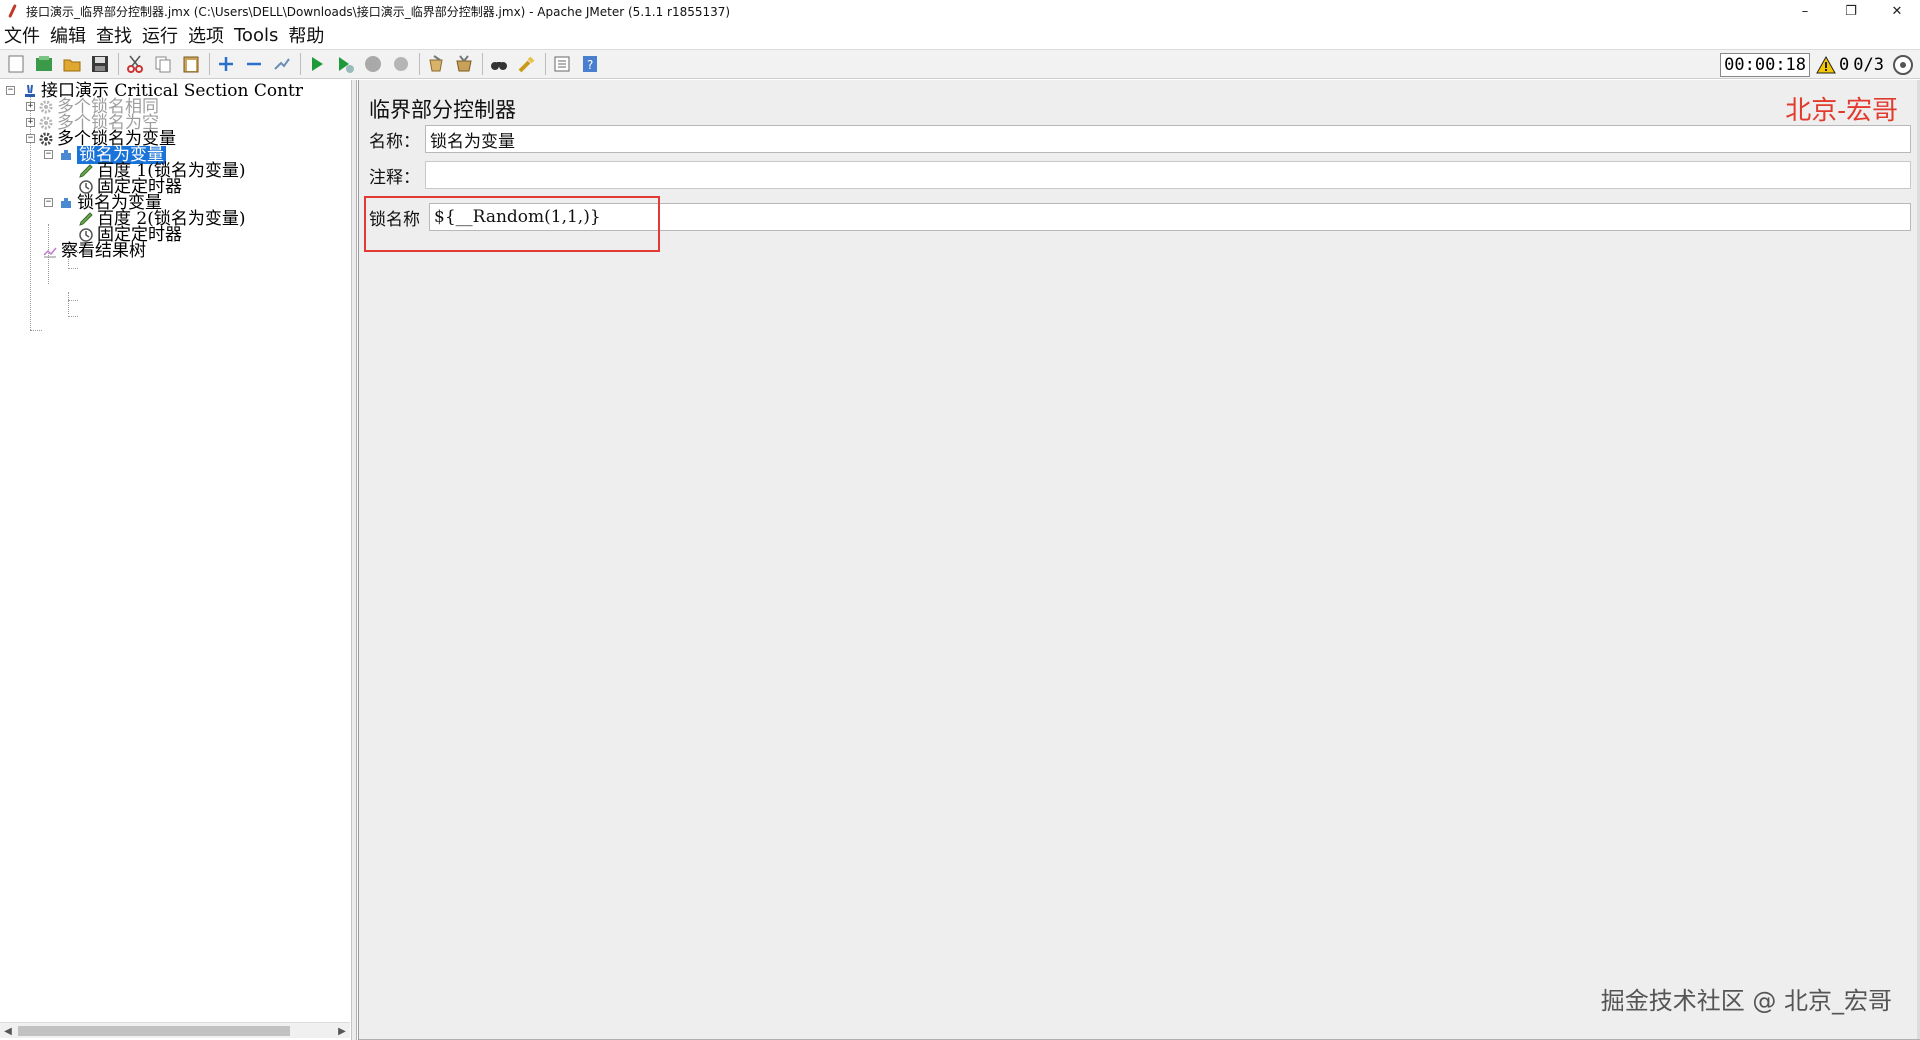 This screenshot has width=1920, height=1040. I want to click on remote-status-icon, so click(1903, 65).